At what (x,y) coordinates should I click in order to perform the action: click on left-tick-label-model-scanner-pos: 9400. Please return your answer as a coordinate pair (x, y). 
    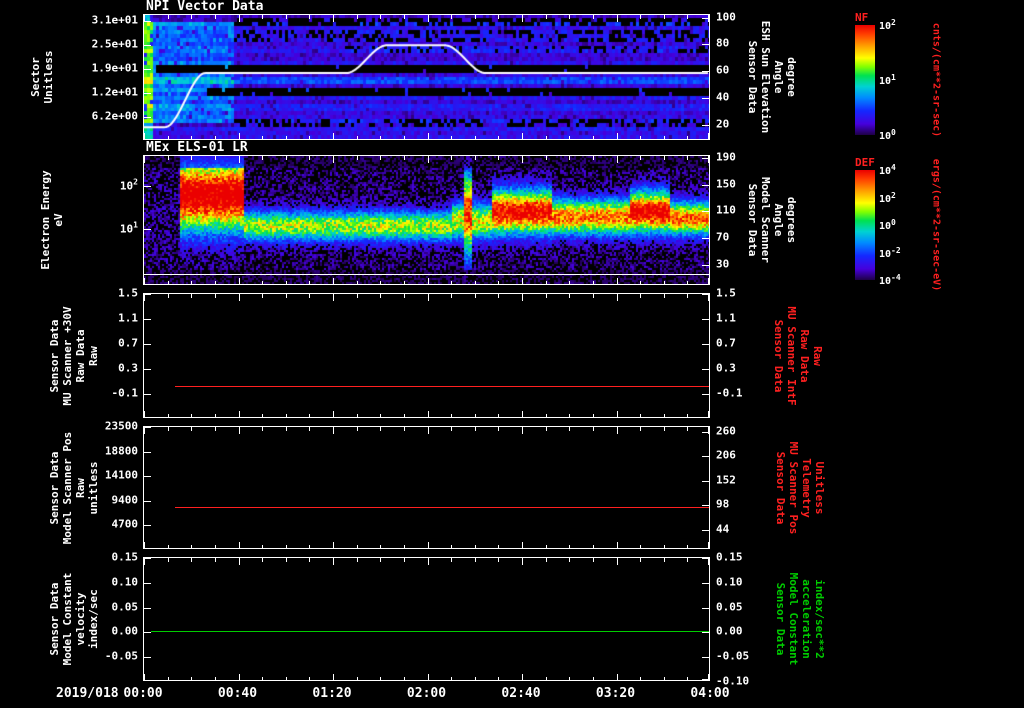
    Looking at the image, I should click on (125, 500).